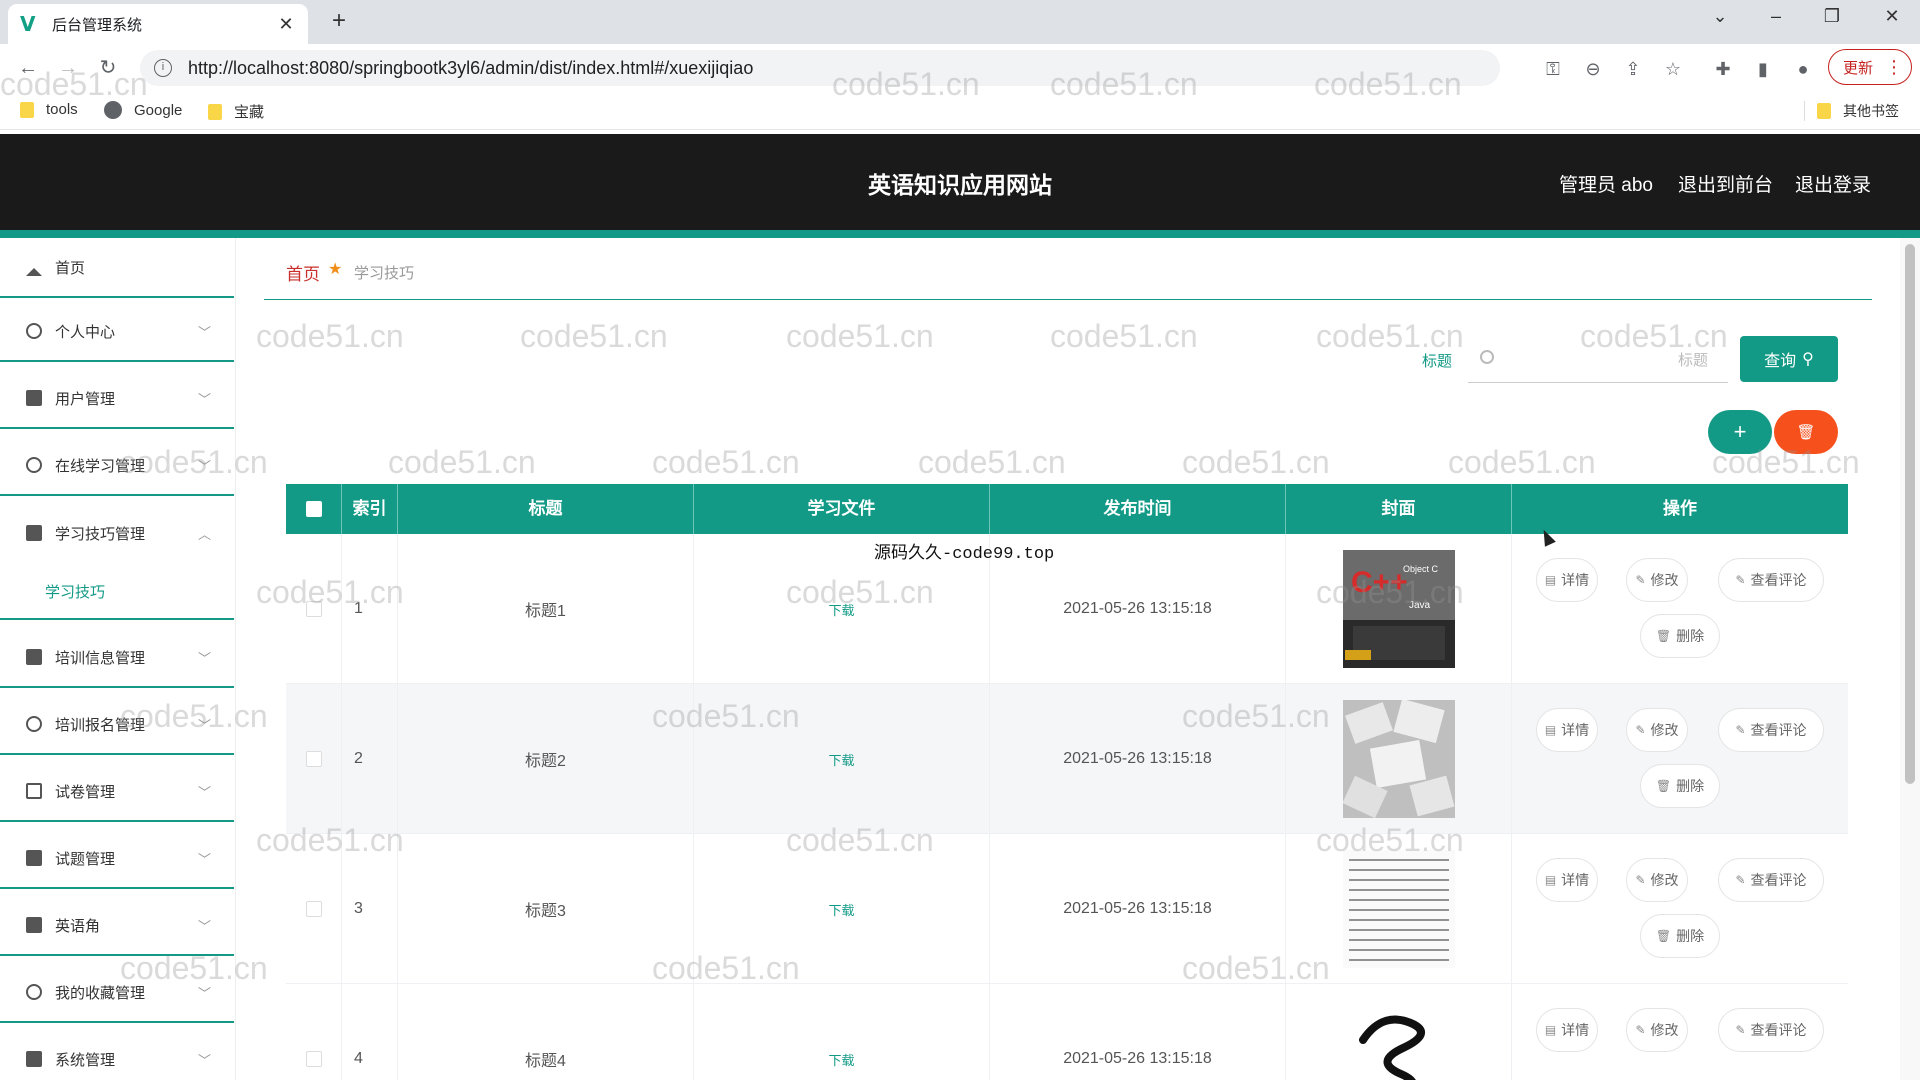 This screenshot has width=1920, height=1080. What do you see at coordinates (117, 792) in the screenshot?
I see `sidebar-item-papers: 试卷管理 ﹀` at bounding box center [117, 792].